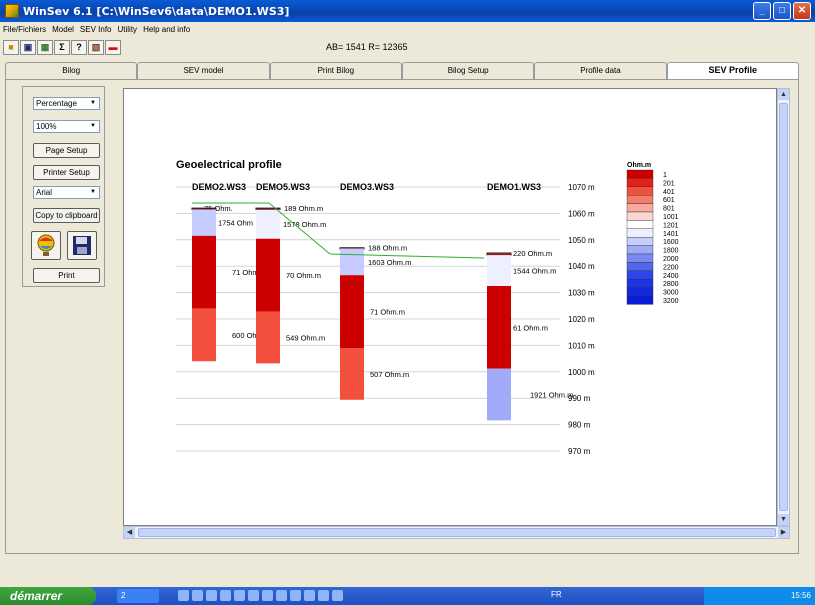 This screenshot has height=605, width=815. What do you see at coordinates (783, 519) in the screenshot?
I see `scroll-down-icon: ▼` at bounding box center [783, 519].